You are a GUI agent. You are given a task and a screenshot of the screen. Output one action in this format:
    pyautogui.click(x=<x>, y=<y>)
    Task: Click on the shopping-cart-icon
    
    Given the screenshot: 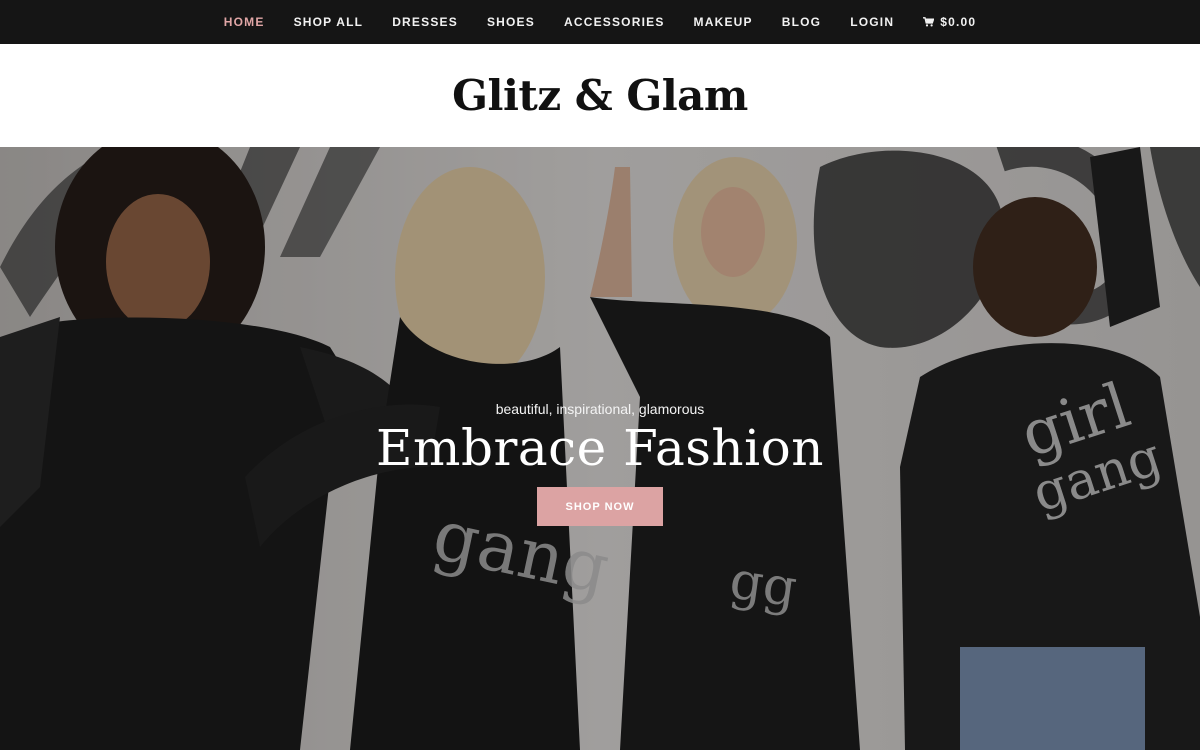 What is the action you would take?
    pyautogui.click(x=929, y=22)
    